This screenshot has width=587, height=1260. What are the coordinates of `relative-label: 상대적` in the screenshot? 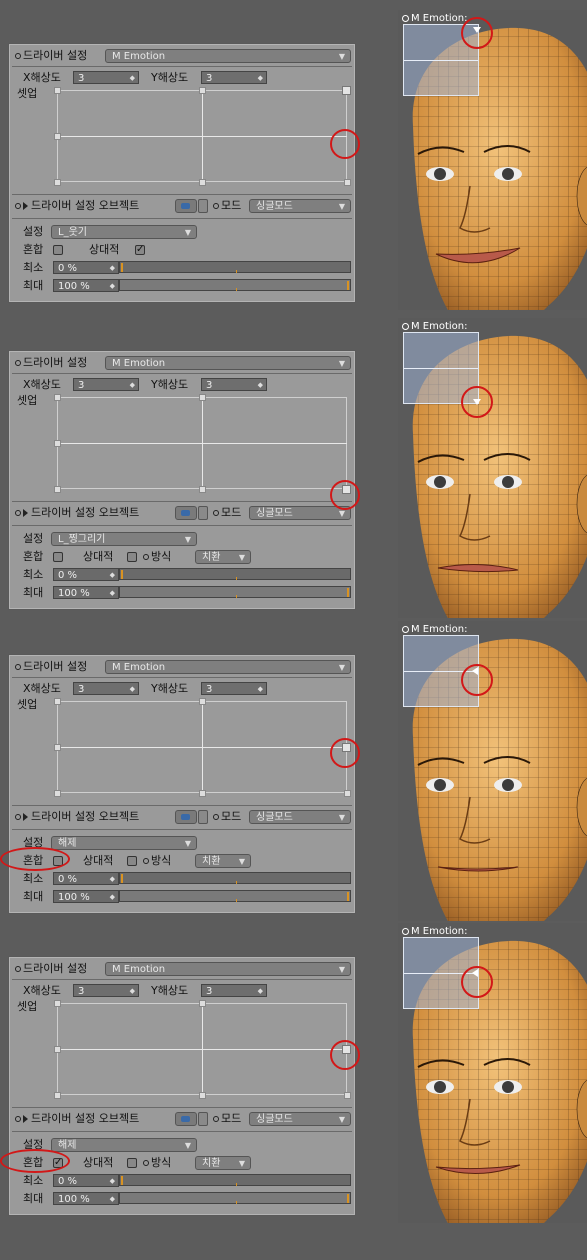 It's located at (104, 249).